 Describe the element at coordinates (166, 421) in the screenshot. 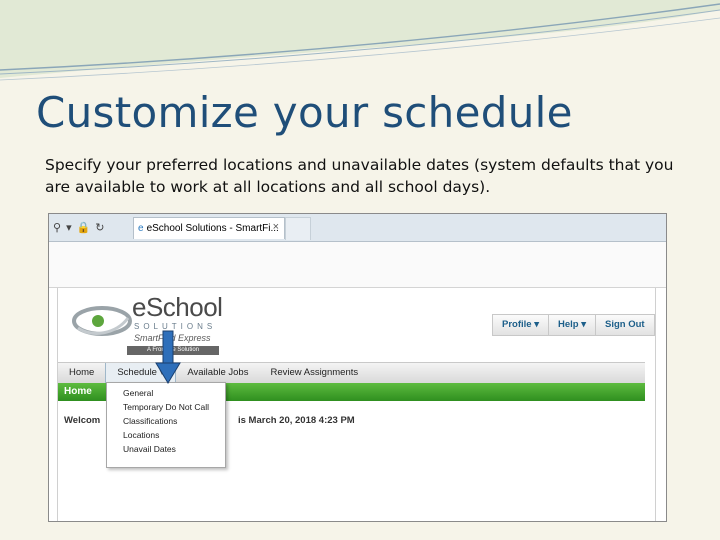

I see `menu-item-classifications: Classifications` at that location.